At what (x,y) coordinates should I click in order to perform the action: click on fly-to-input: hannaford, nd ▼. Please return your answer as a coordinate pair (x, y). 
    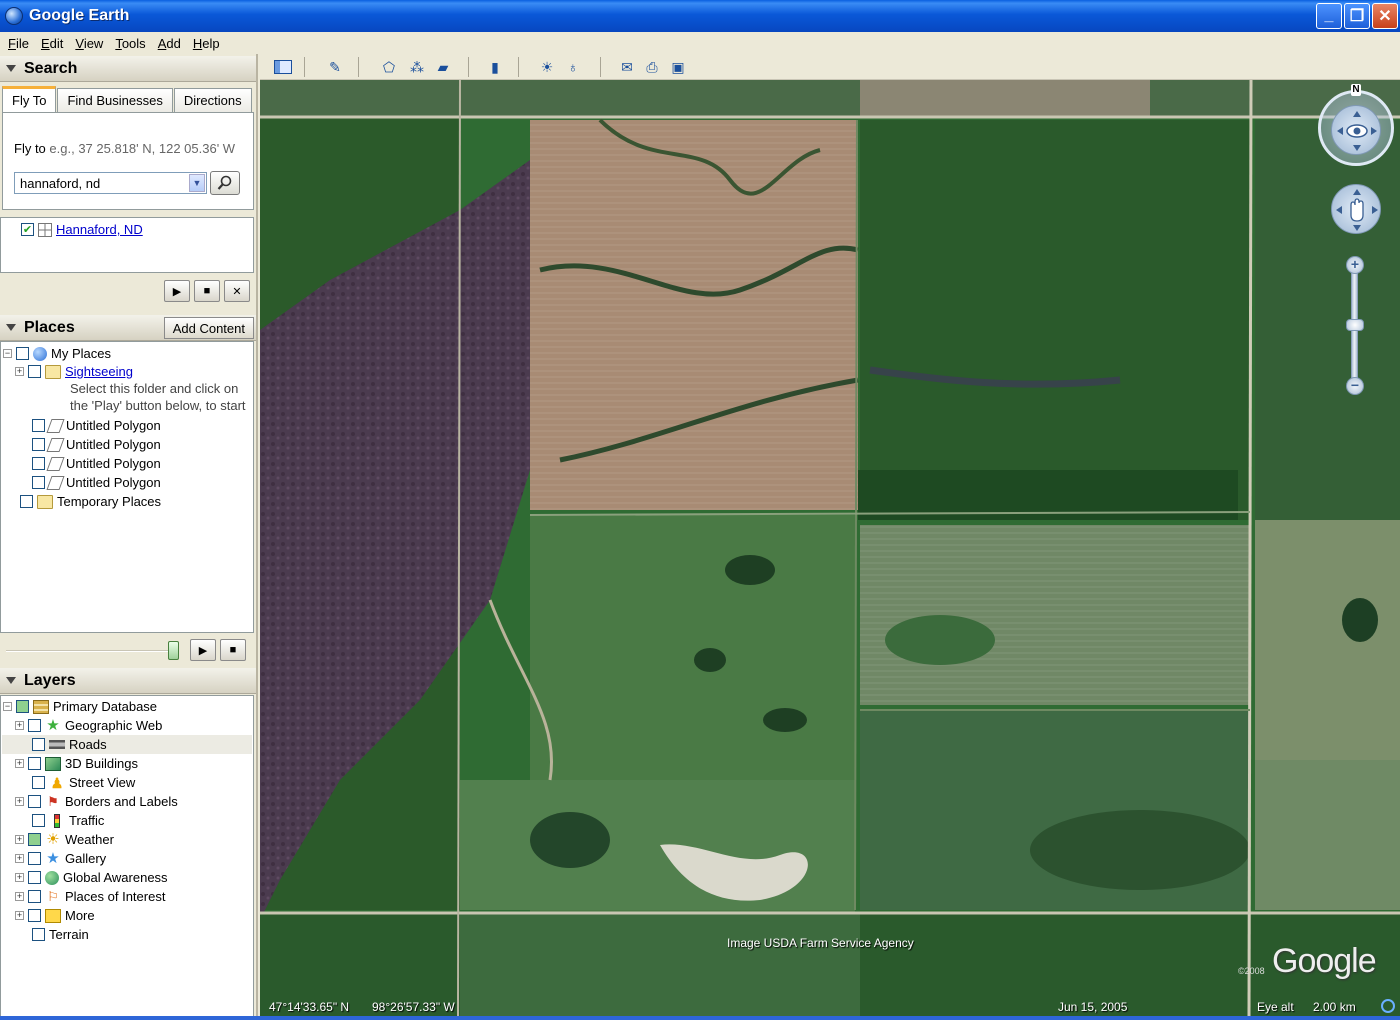
    Looking at the image, I should click on (110, 183).